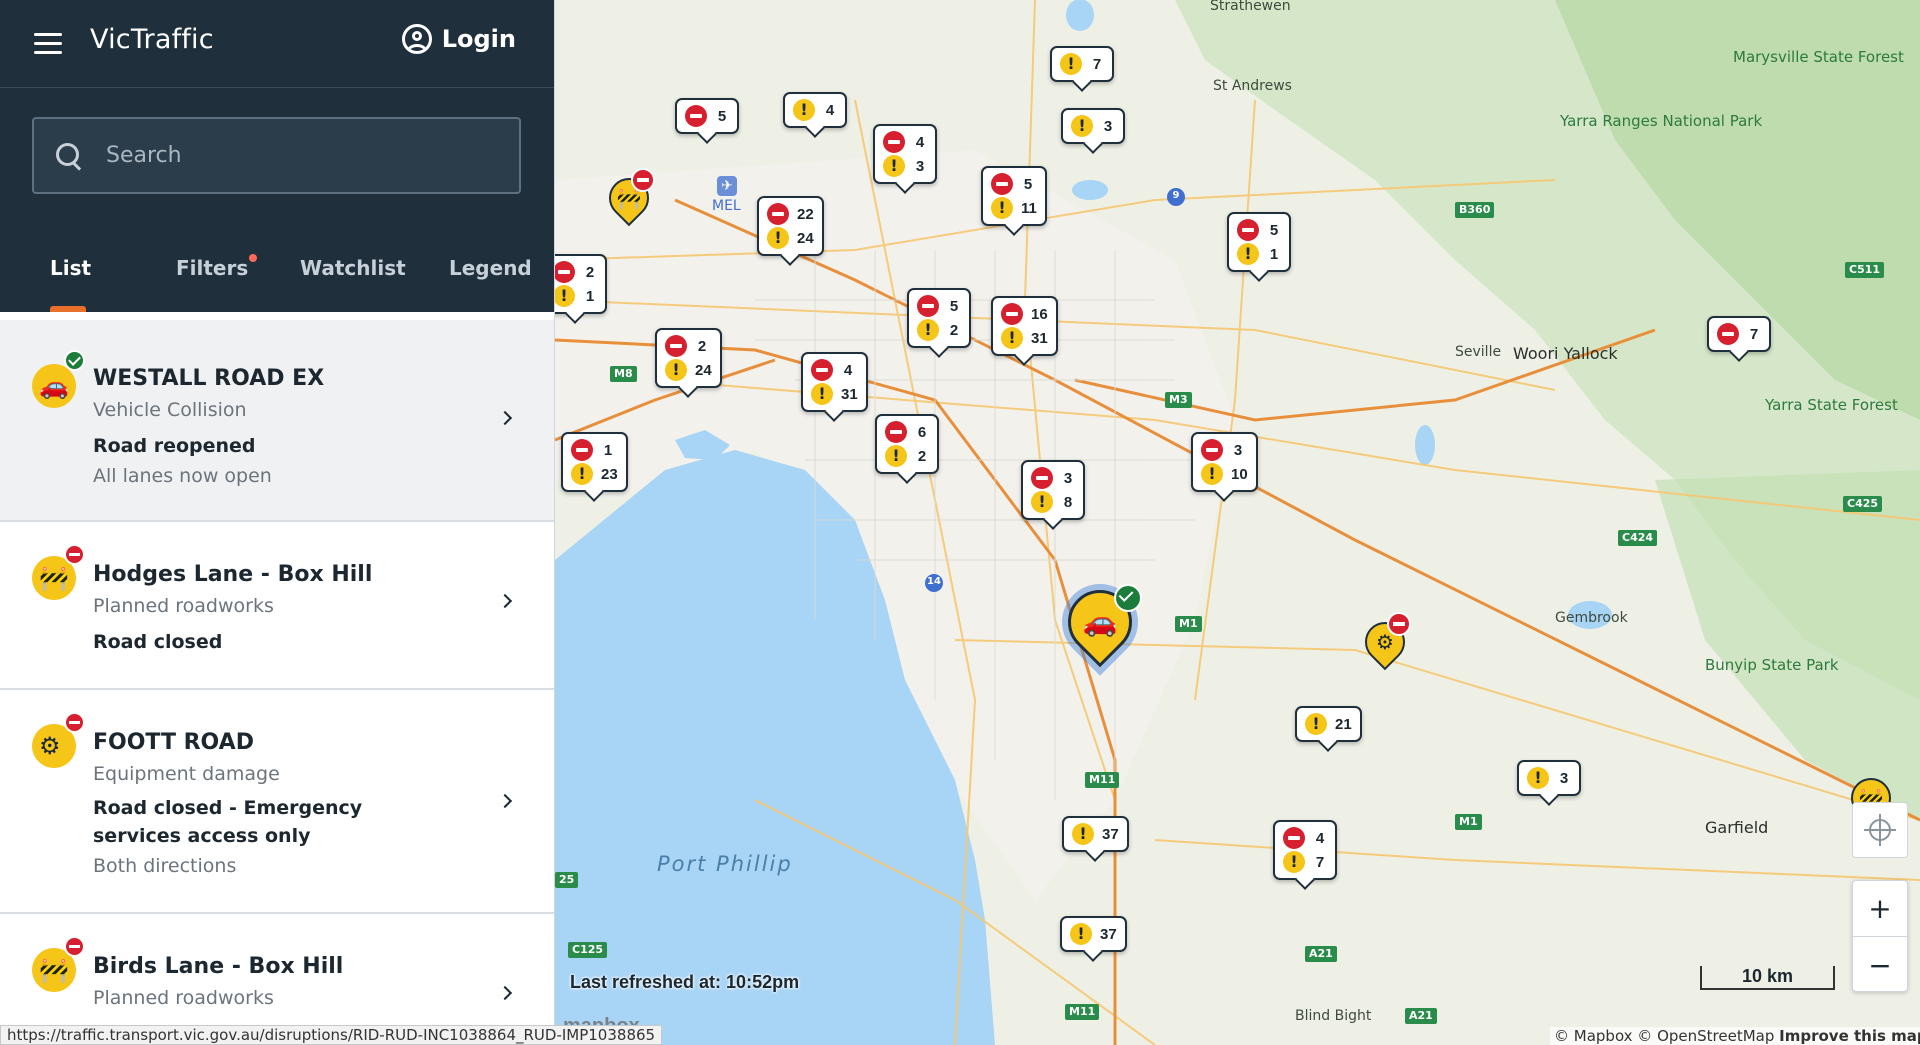  I want to click on warning-count: 2, so click(922, 456).